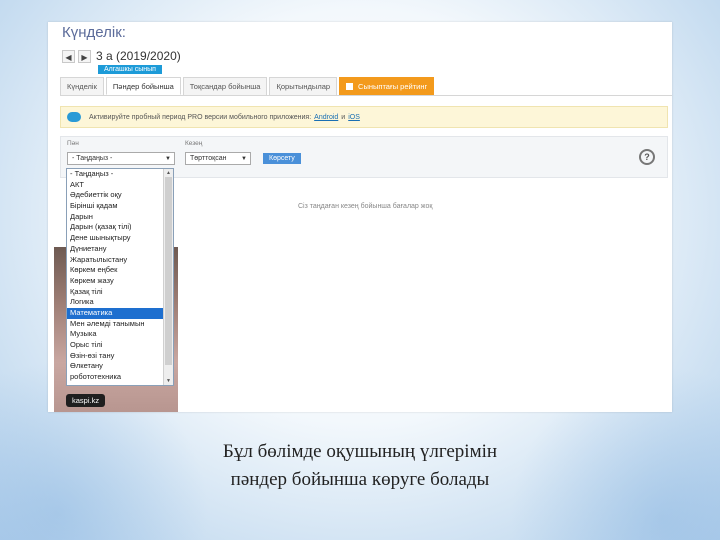  What do you see at coordinates (82, 86) in the screenshot?
I see `tab-diary: Күнделік` at bounding box center [82, 86].